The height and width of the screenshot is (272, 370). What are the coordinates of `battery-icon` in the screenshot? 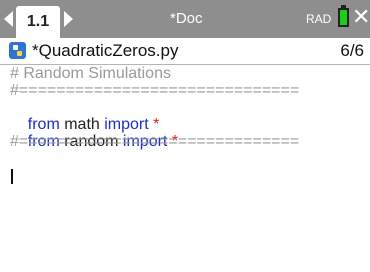 It's located at (343, 17).